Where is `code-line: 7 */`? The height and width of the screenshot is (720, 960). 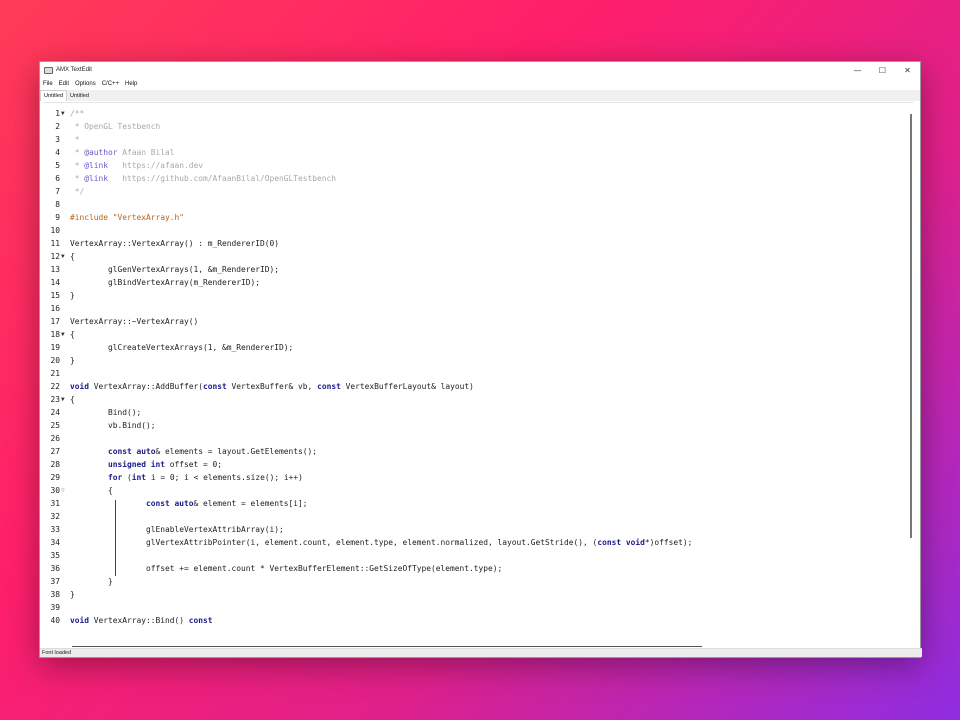 code-line: 7 */ is located at coordinates (474, 191).